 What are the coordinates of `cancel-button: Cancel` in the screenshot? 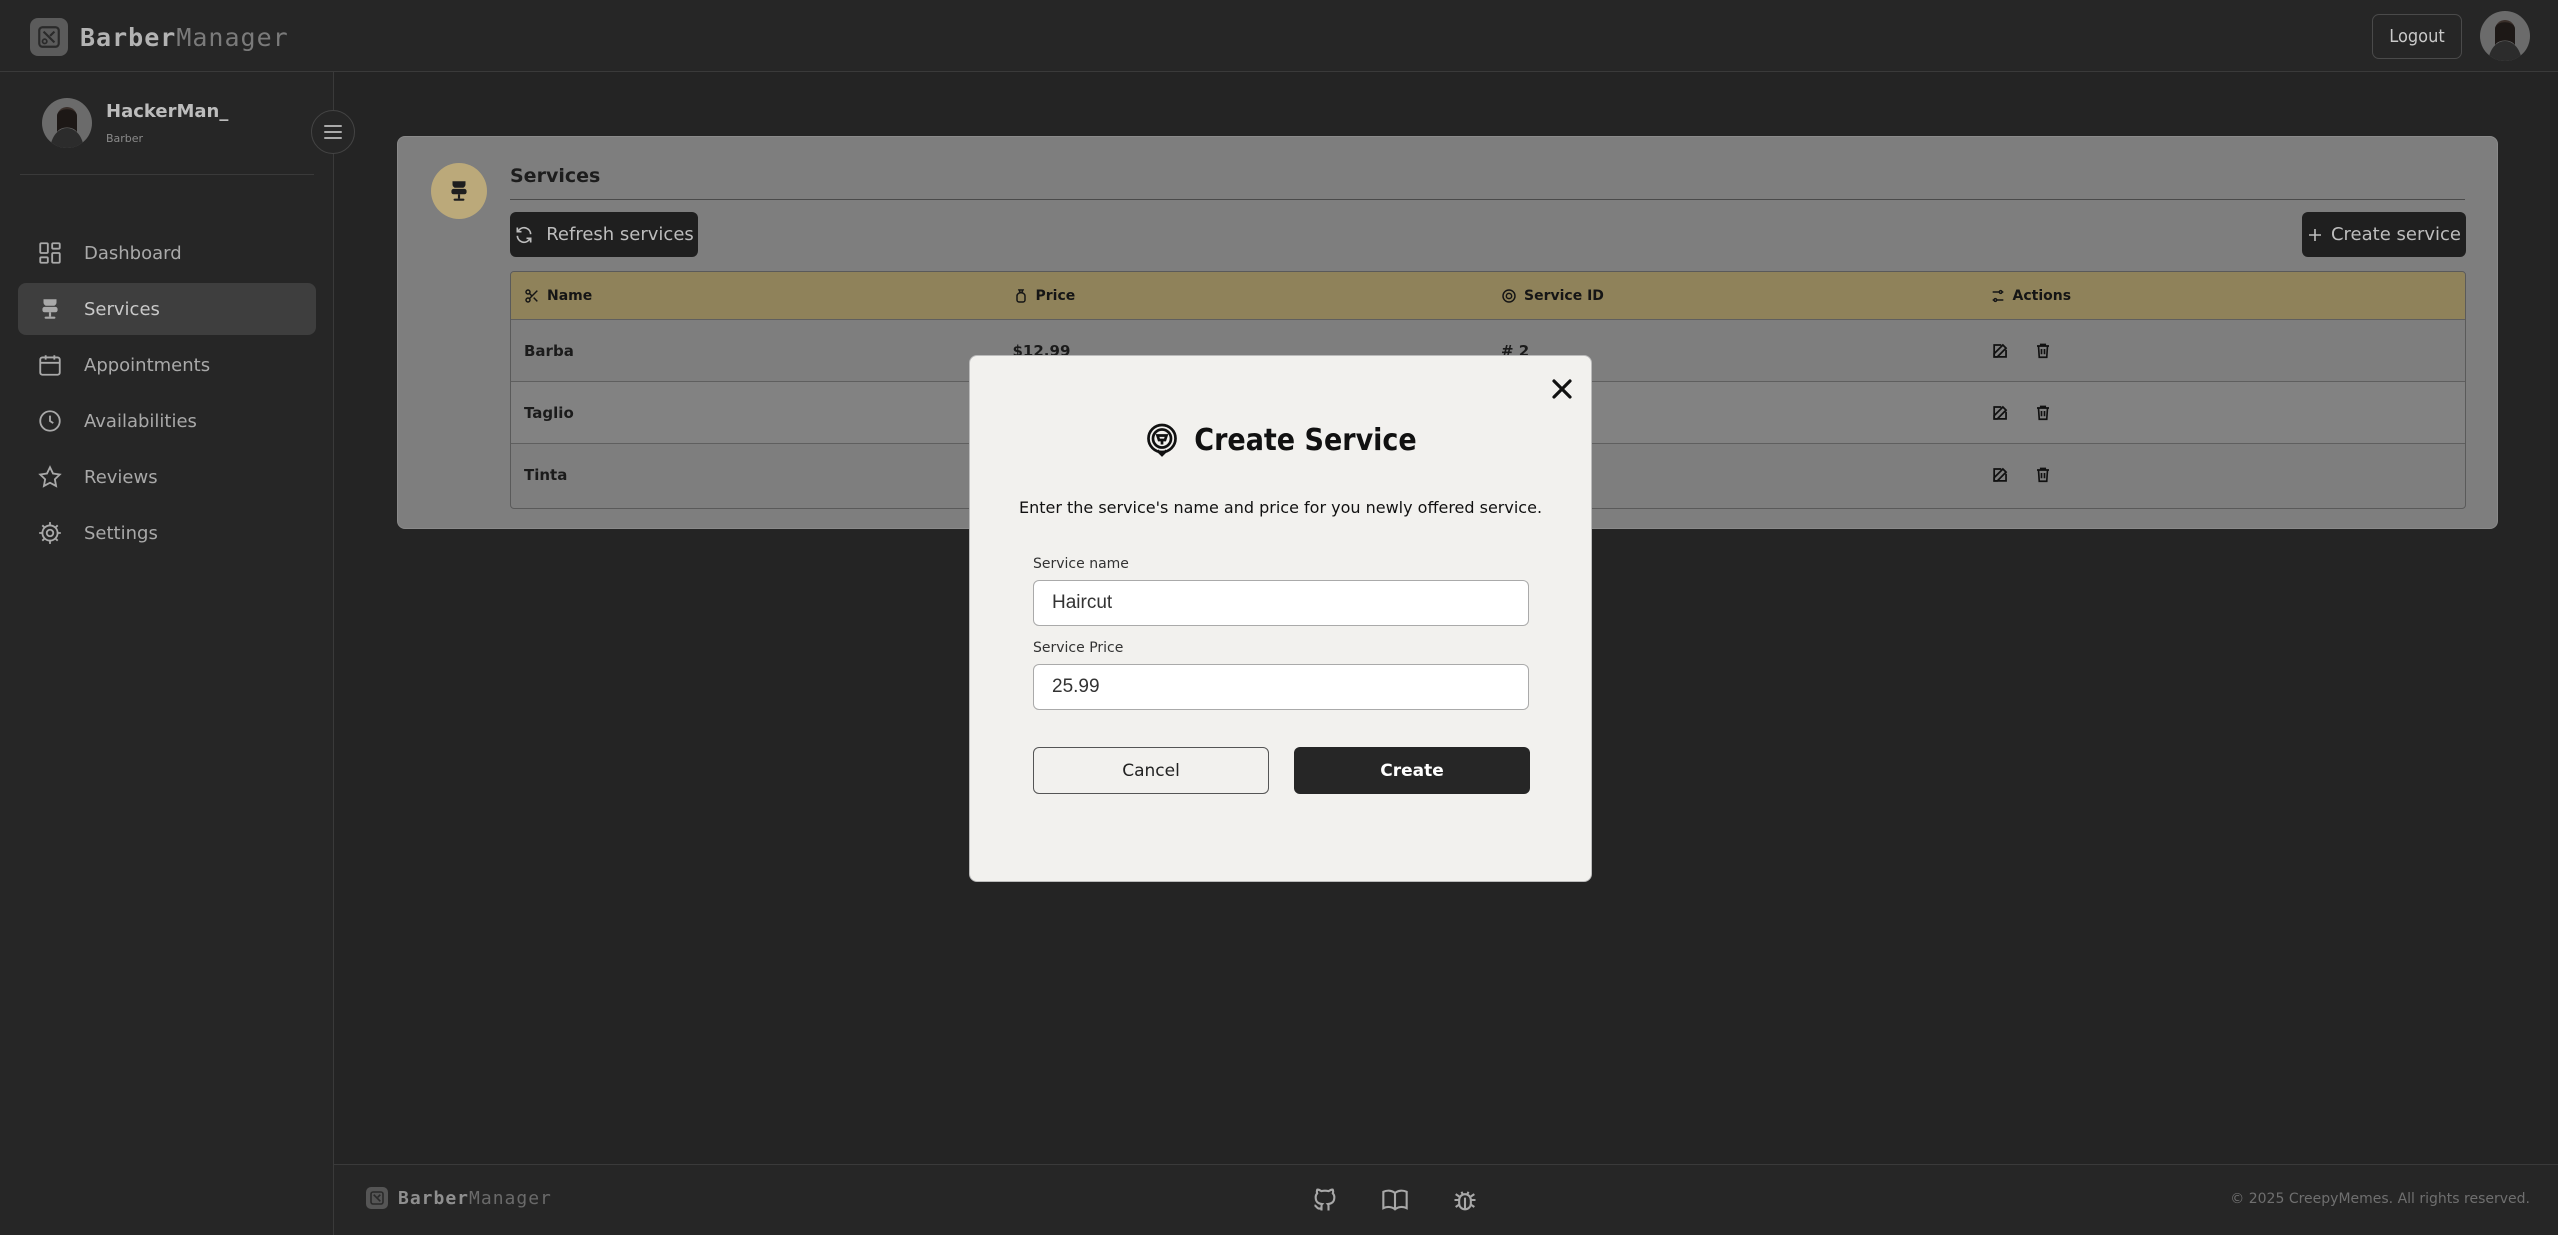 It's located at (1151, 770).